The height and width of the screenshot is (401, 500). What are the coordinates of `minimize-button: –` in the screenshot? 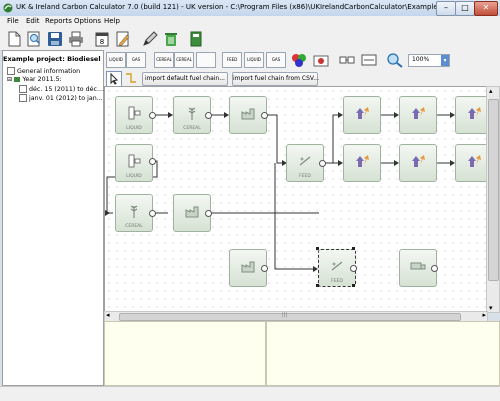 It's located at (446, 8).